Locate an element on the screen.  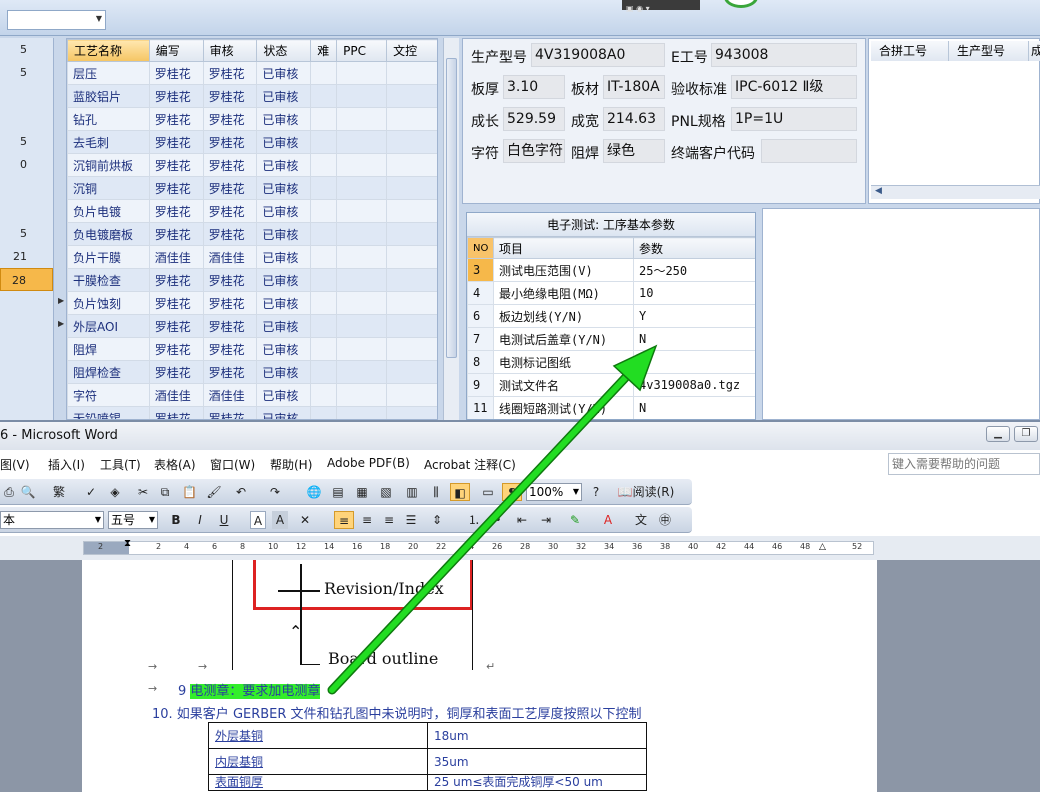
param-row: 4 最小绝缘电阻(MΩ) 10 is located at coordinates (611, 293).